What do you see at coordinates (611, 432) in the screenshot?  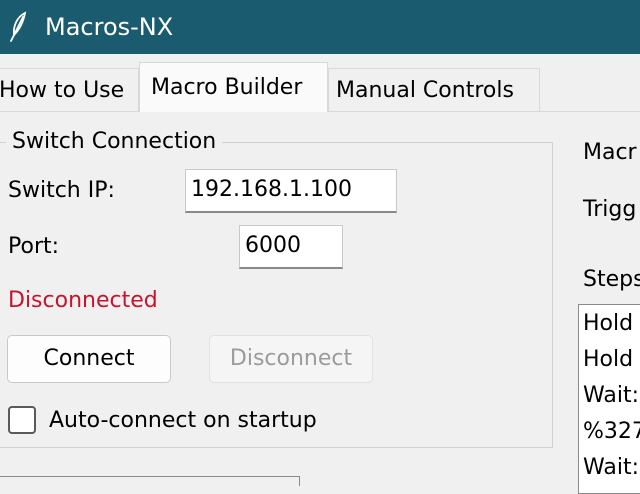 I see `list-item: %327` at bounding box center [611, 432].